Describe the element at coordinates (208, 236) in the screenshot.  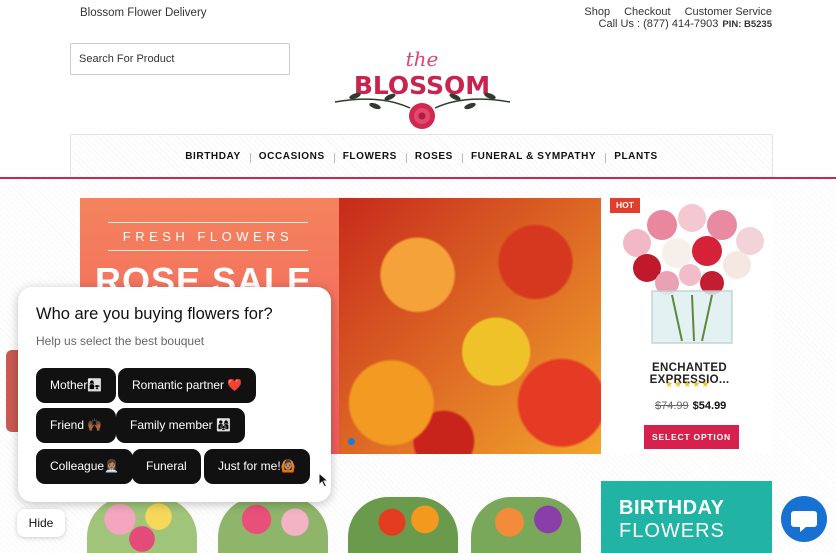
I see `hero-eyebrow: FRESH FLOWERS` at that location.